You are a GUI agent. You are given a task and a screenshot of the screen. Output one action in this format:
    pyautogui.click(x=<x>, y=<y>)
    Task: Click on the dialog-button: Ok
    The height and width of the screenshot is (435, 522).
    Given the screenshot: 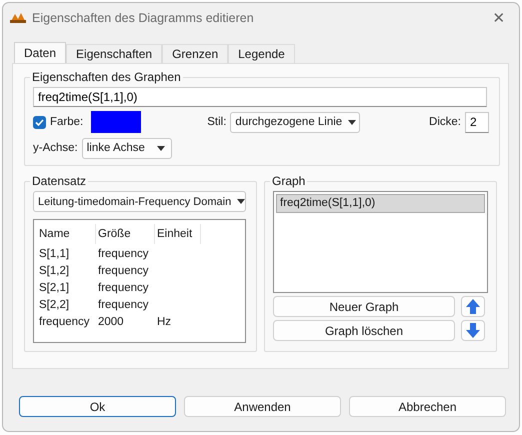 What is the action you would take?
    pyautogui.click(x=97, y=406)
    